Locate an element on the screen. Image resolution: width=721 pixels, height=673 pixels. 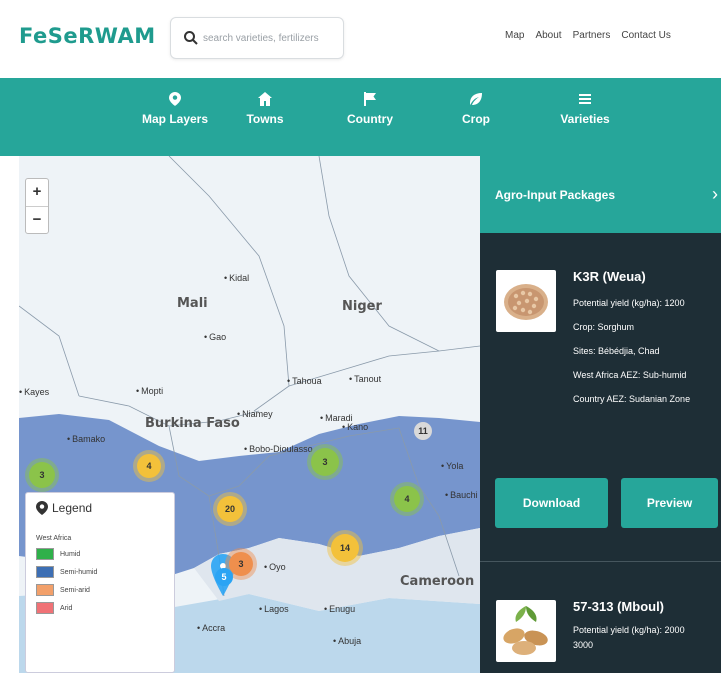
top-bar: FeSeRWAM Map About Partners Contact Us is located at coordinates (360, 39).